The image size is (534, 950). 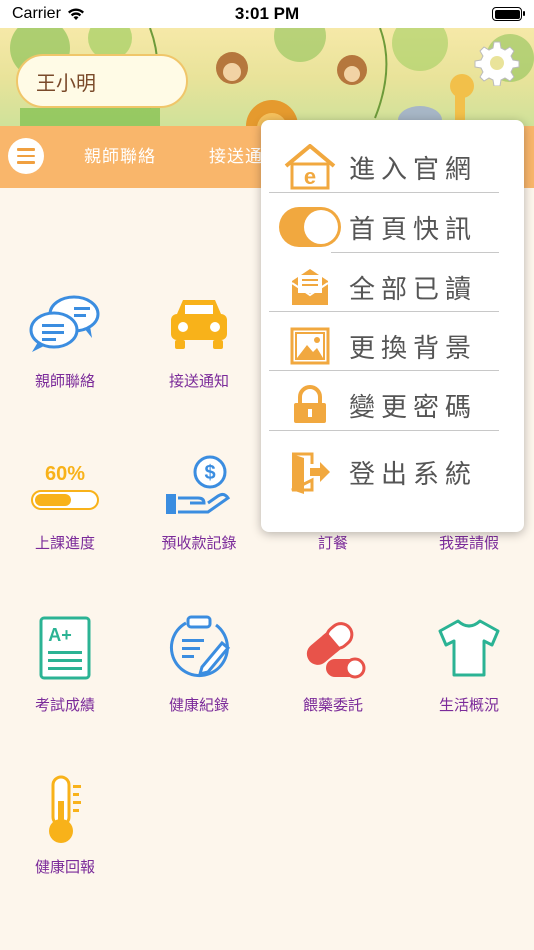 I want to click on house-e-icon: e, so click(x=310, y=167).